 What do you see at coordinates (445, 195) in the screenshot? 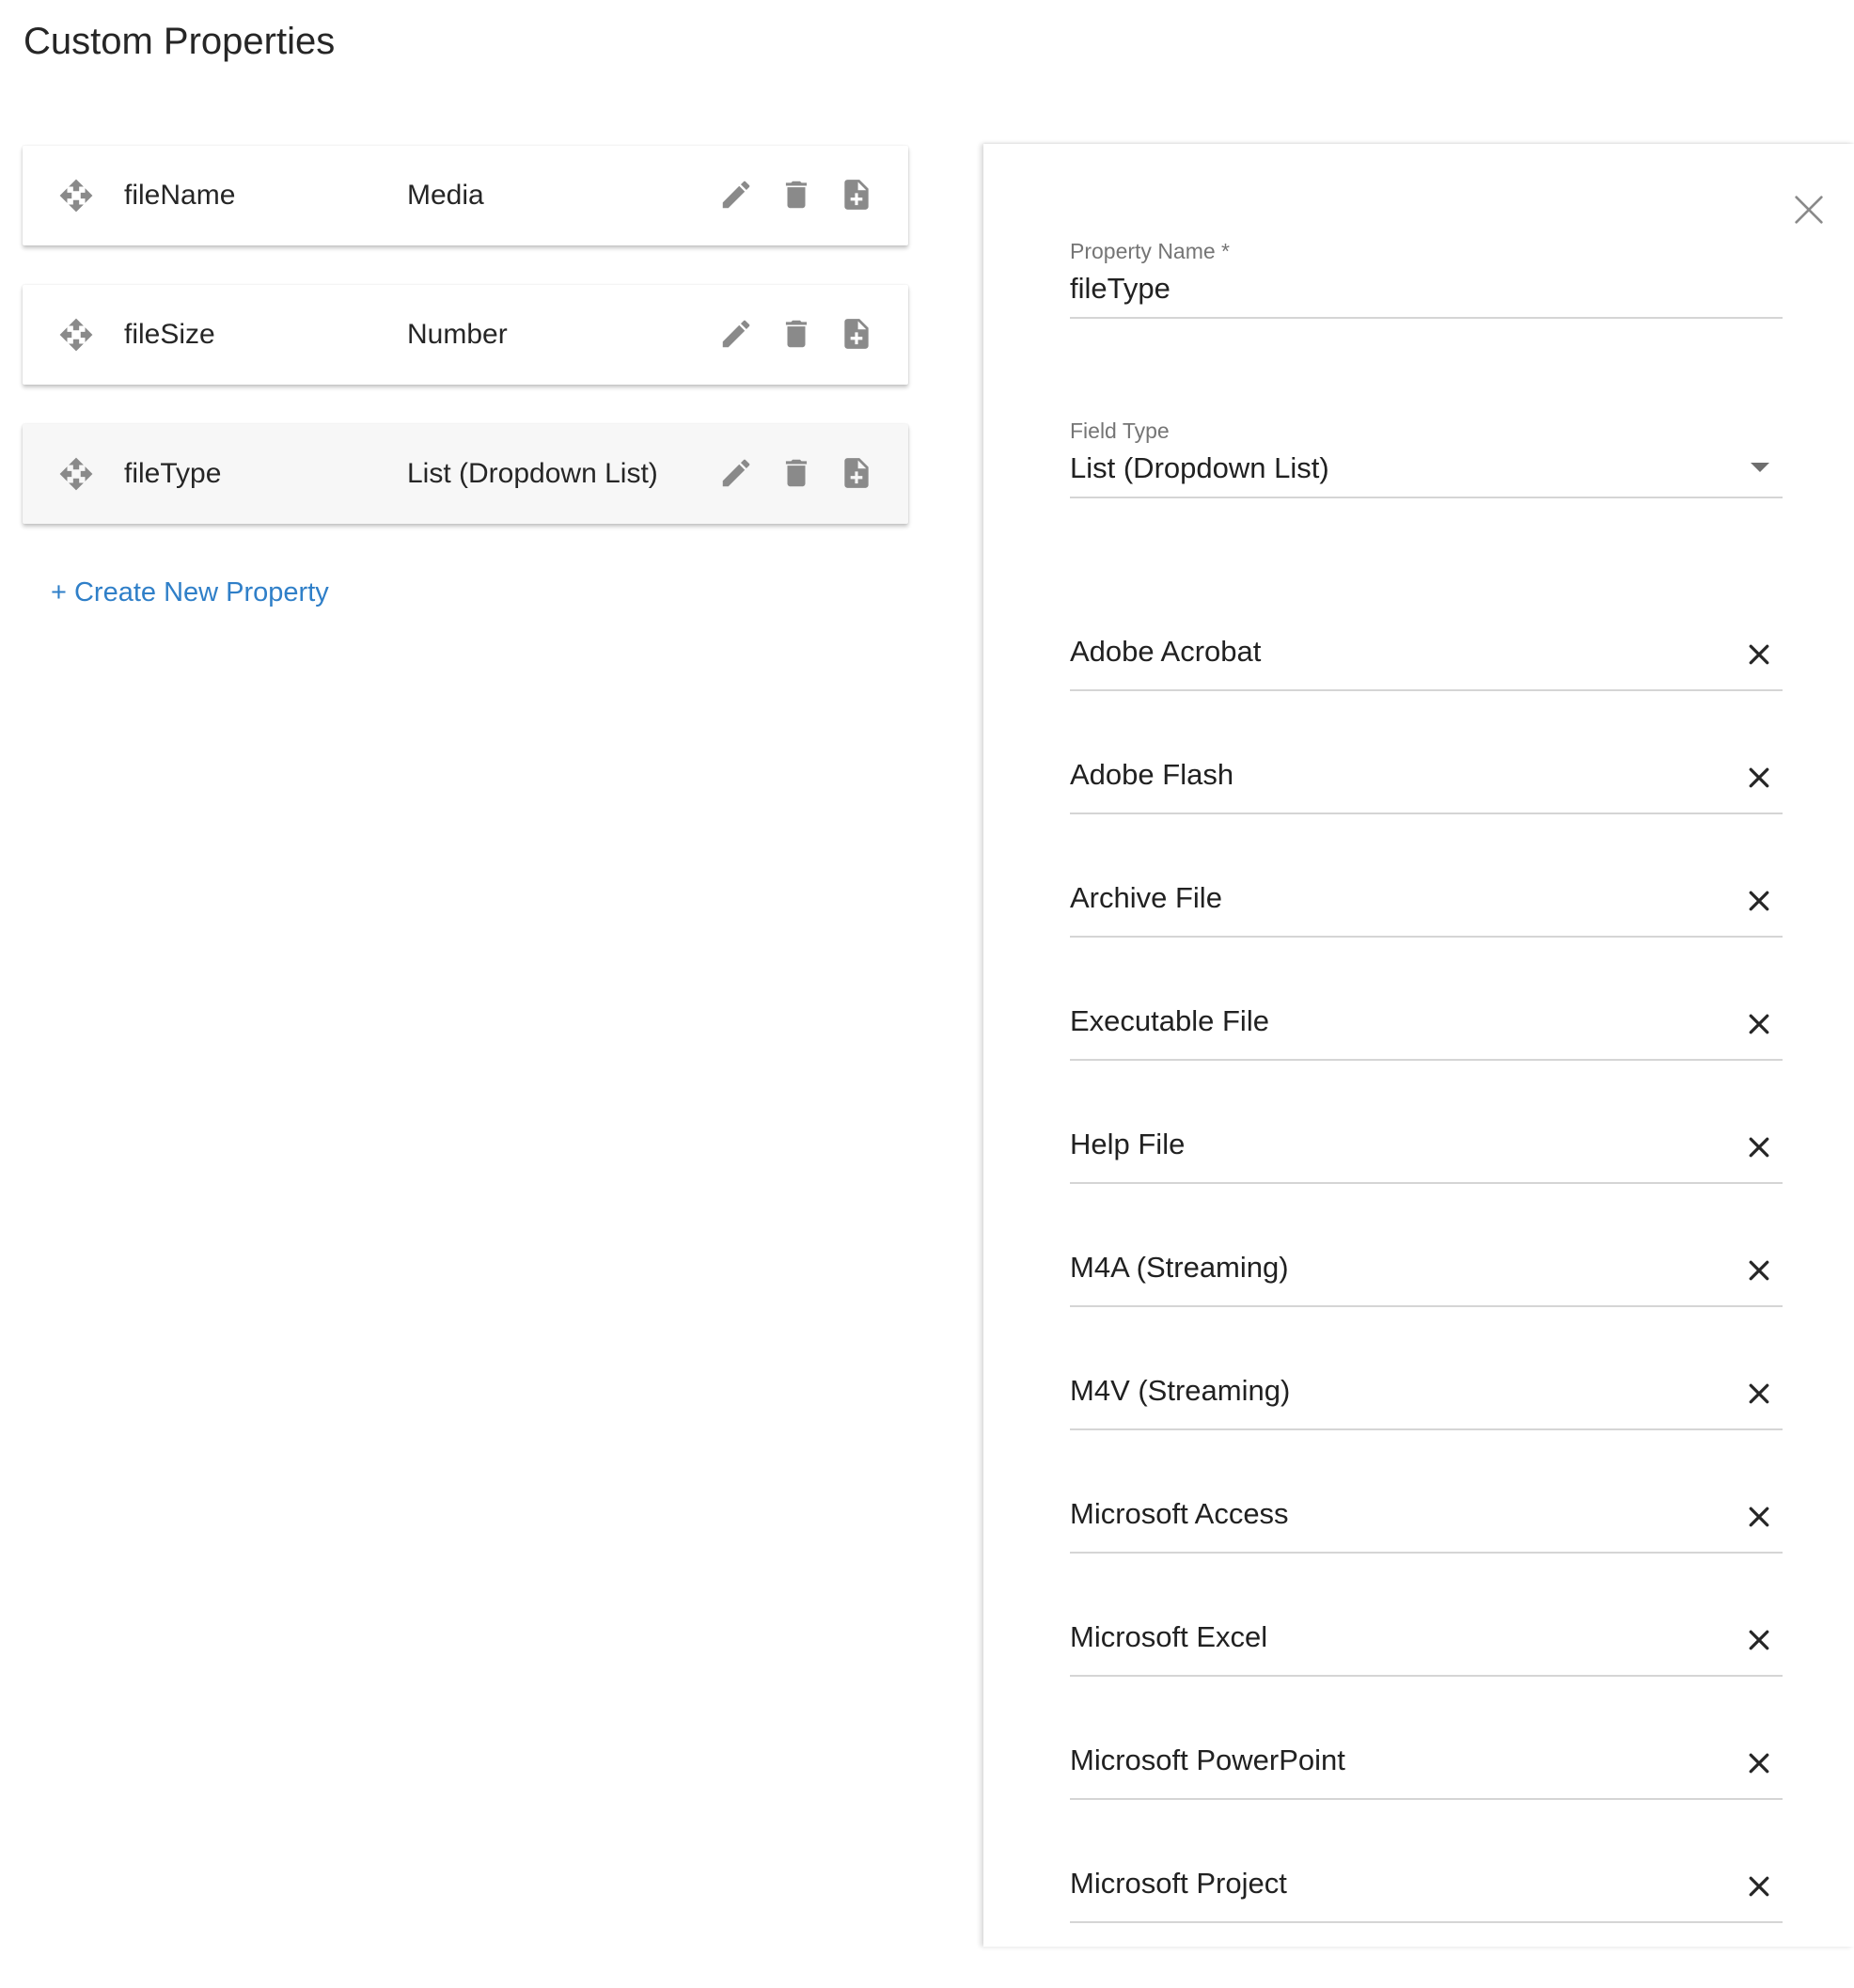
I see `property-type: Media` at bounding box center [445, 195].